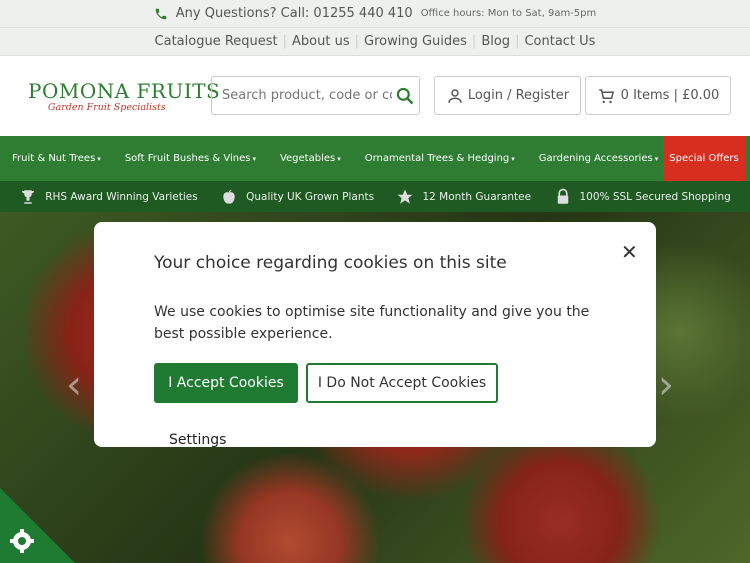 This screenshot has height=563, width=750. Describe the element at coordinates (670, 95) in the screenshot. I see `cart-label: 0 Items | £0.00` at that location.